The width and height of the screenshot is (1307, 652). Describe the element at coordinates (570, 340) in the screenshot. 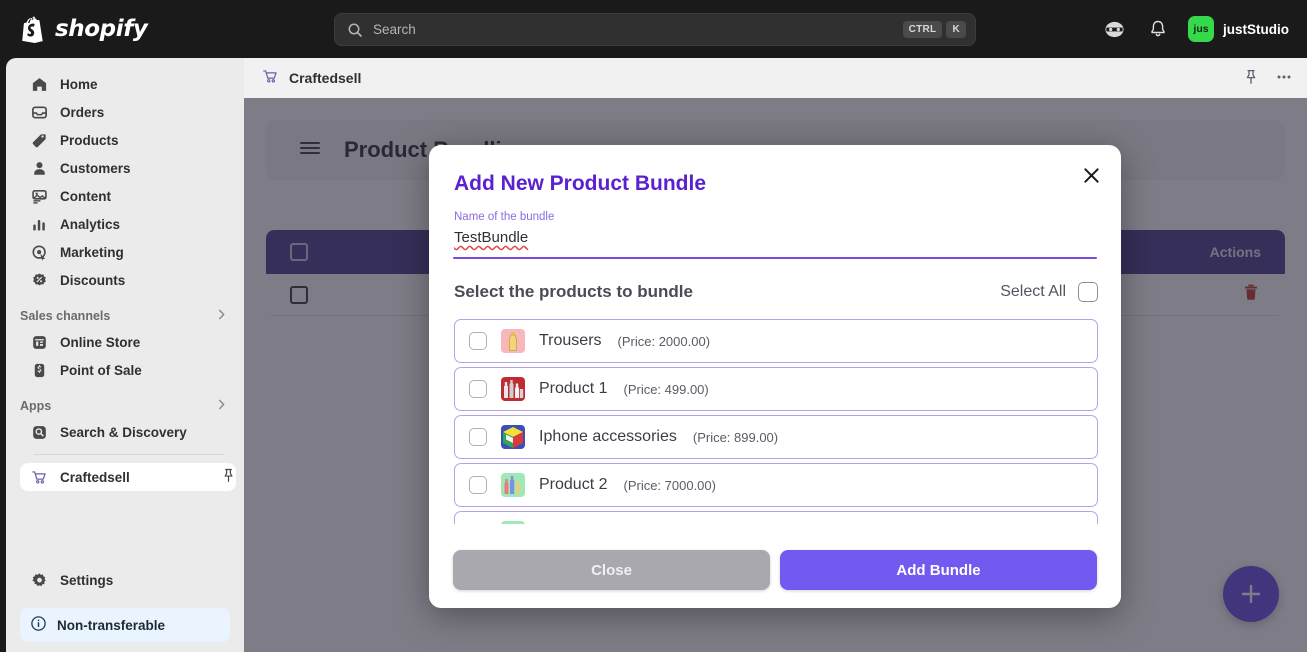

I see `product-name: Trousers` at that location.